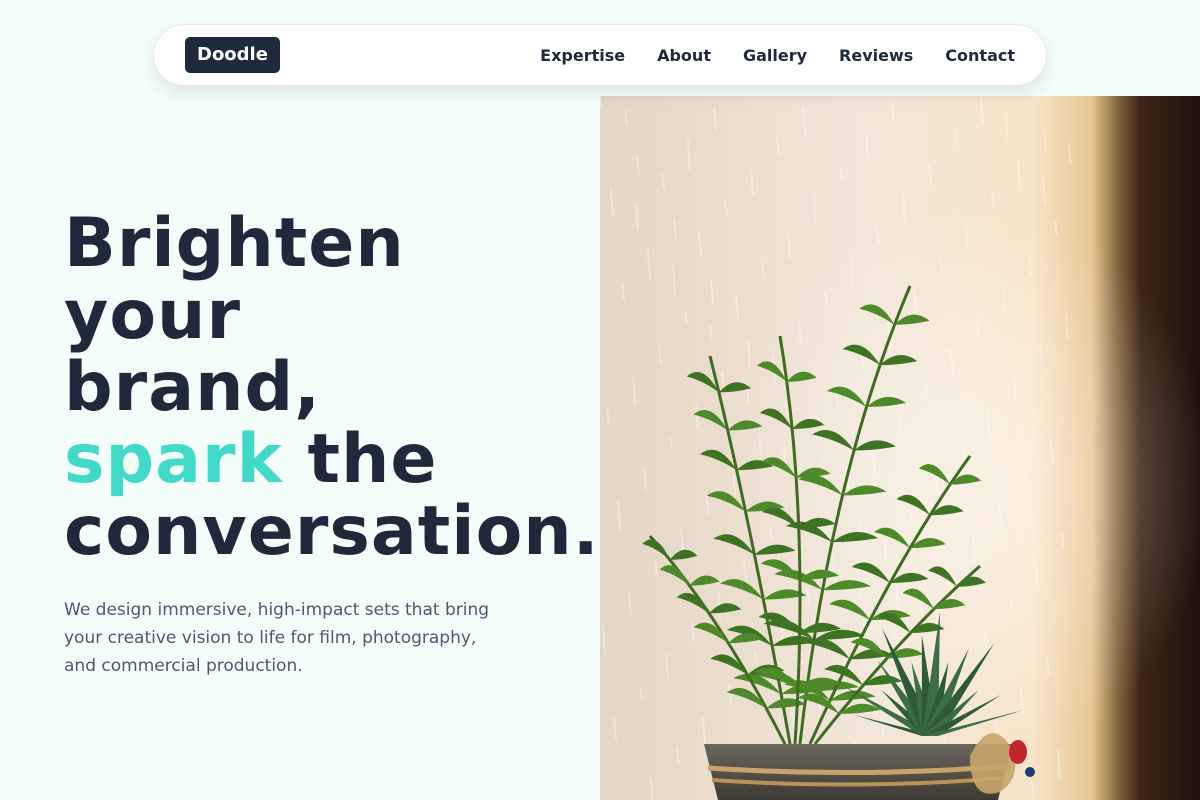 The width and height of the screenshot is (1200, 800). I want to click on nav-links: Expertise About Gallery Reviews Contact, so click(777, 55).